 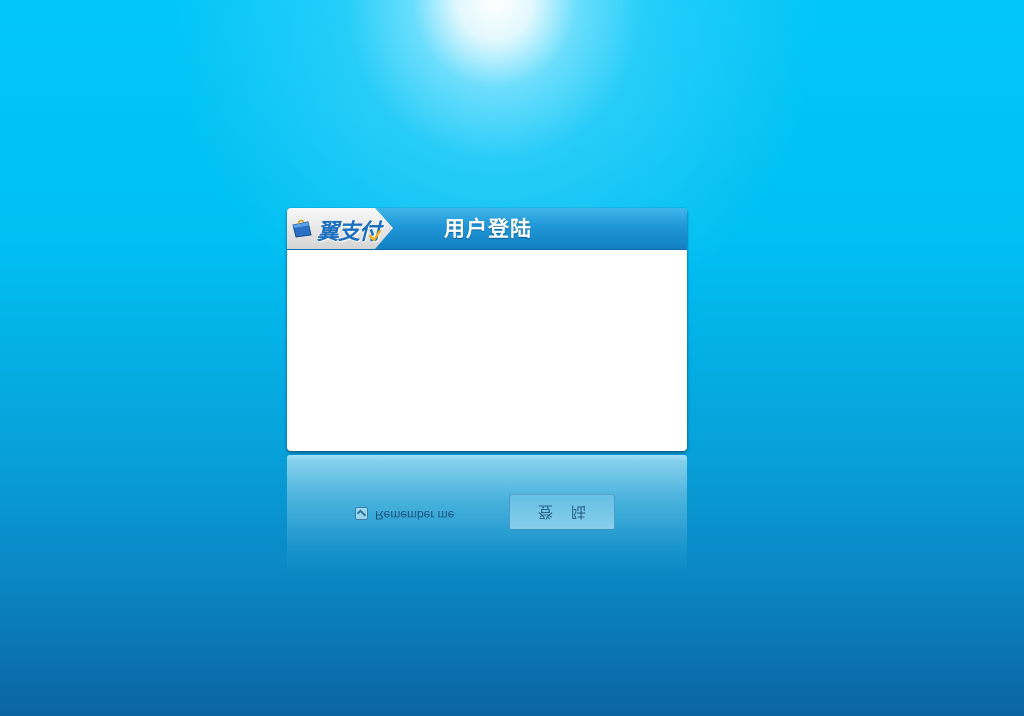 I want to click on wallet-bag-icon, so click(x=302, y=228).